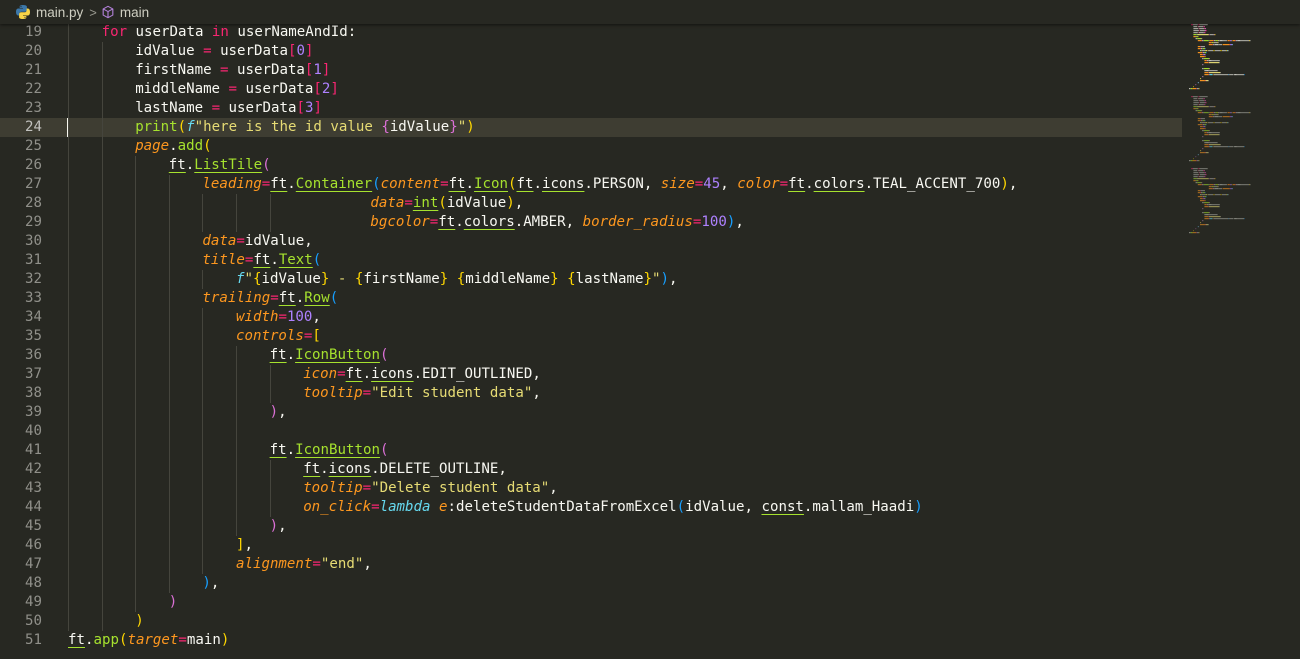 The width and height of the screenshot is (1300, 659). Describe the element at coordinates (591, 602) in the screenshot. I see `code-line: 49)` at that location.